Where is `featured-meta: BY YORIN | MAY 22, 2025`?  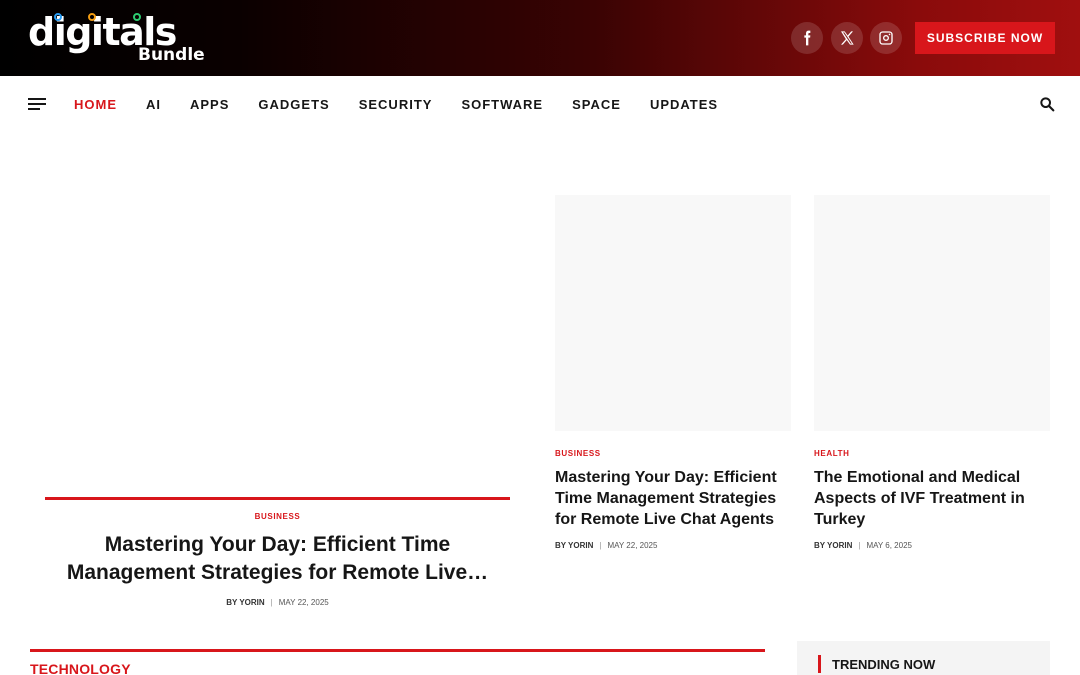 featured-meta: BY YORIN | MAY 22, 2025 is located at coordinates (277, 602).